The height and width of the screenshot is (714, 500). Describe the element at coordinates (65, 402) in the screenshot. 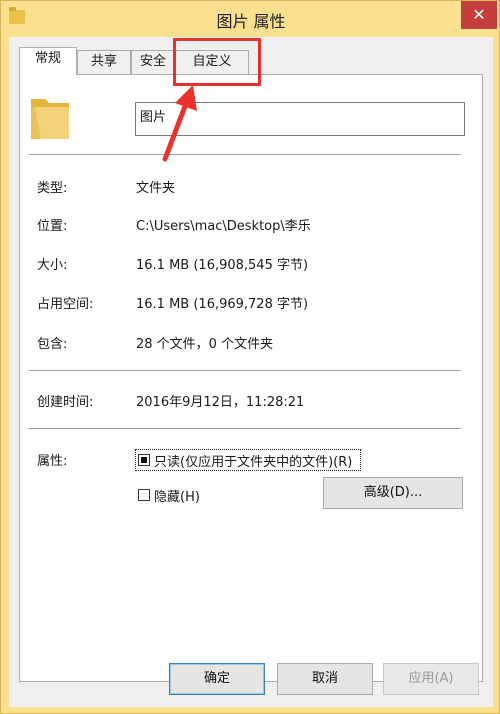

I see `created-label: 创建时间:` at that location.